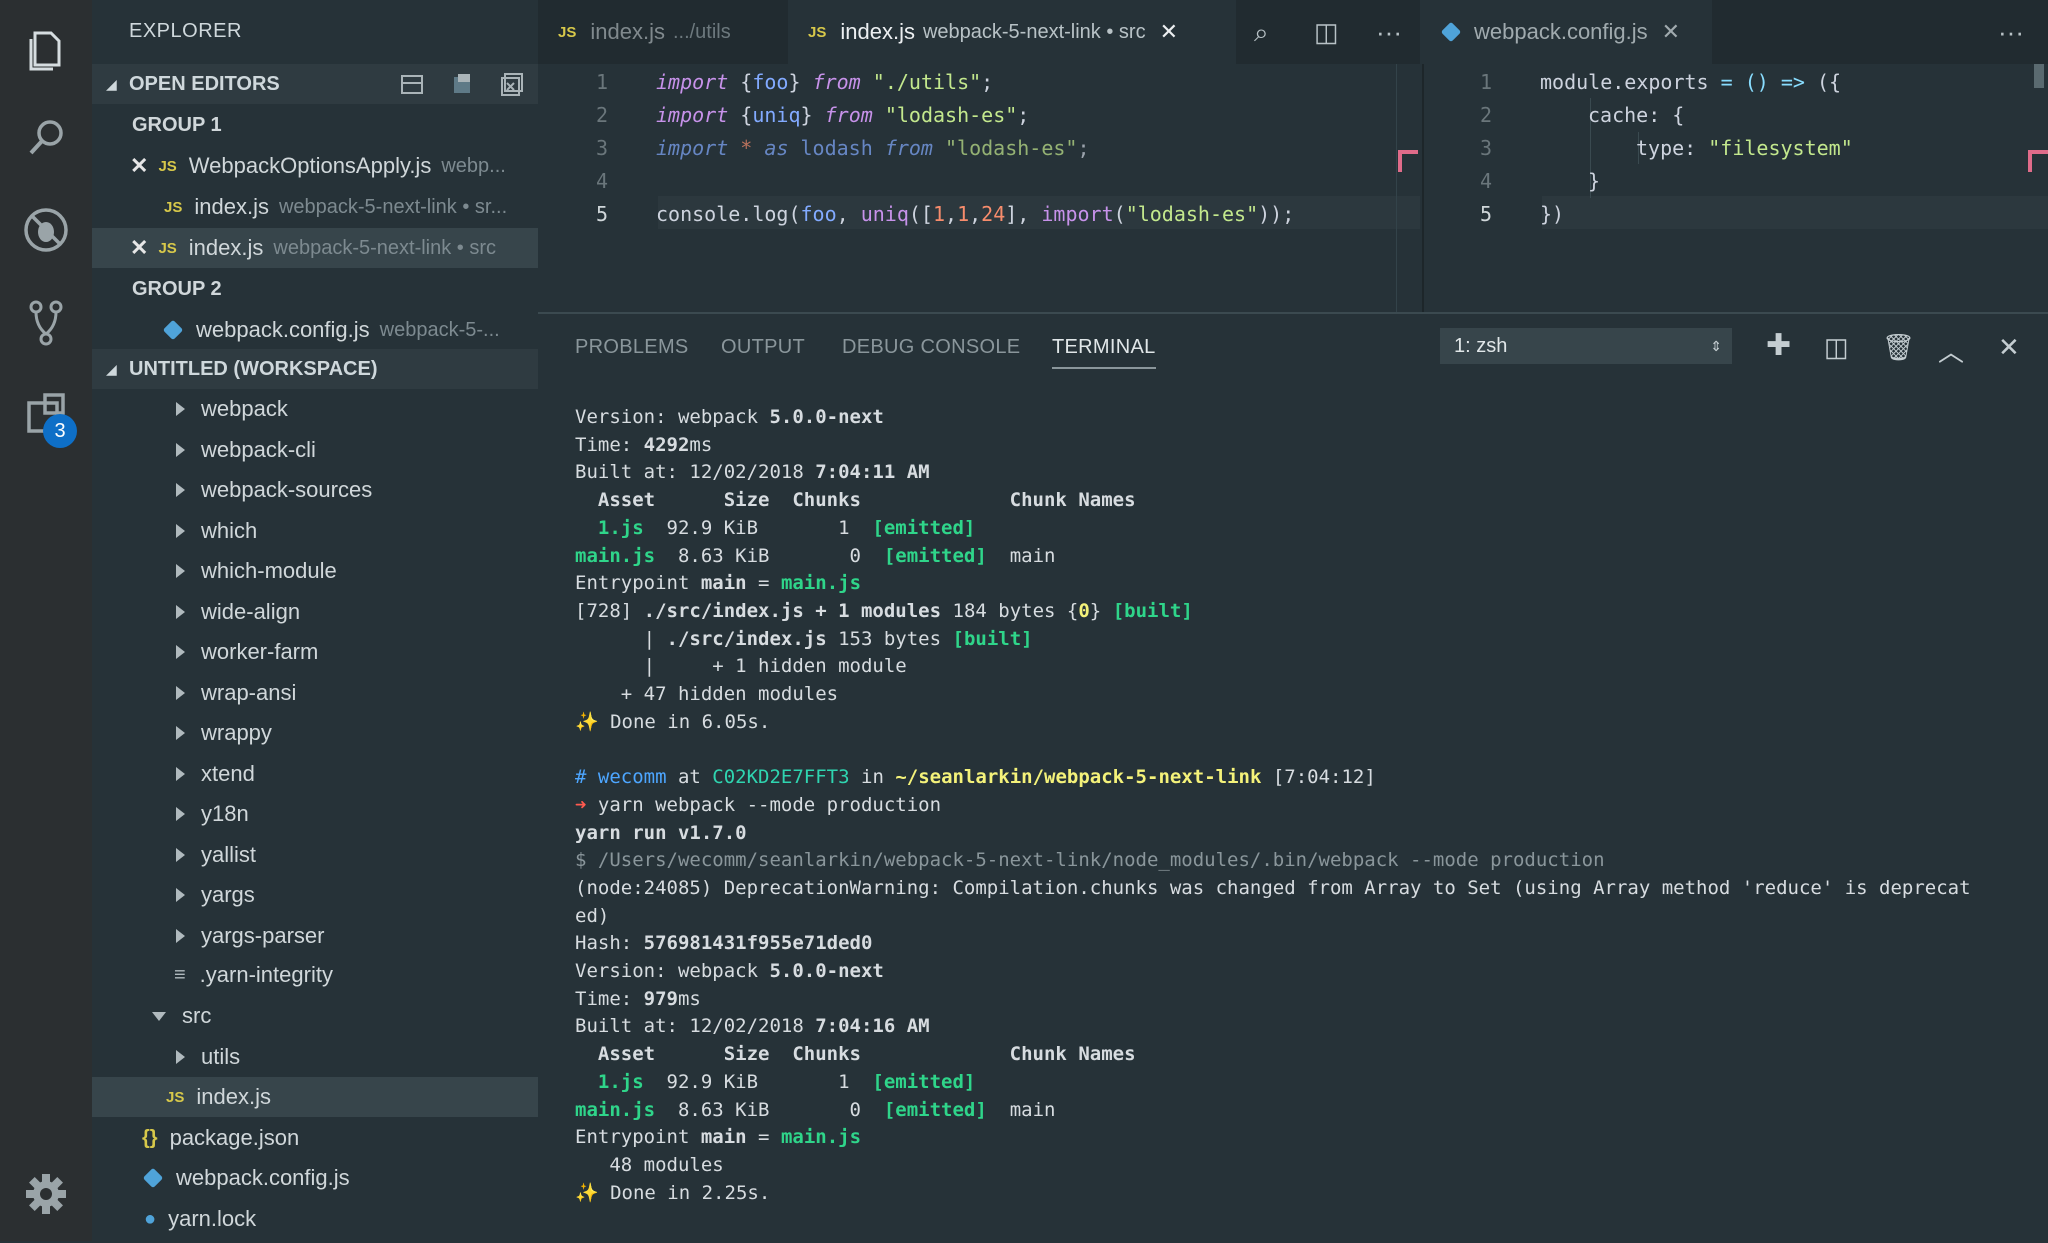 The width and height of the screenshot is (2048, 1243). Describe the element at coordinates (46, 230) in the screenshot. I see `debug-icon` at that location.